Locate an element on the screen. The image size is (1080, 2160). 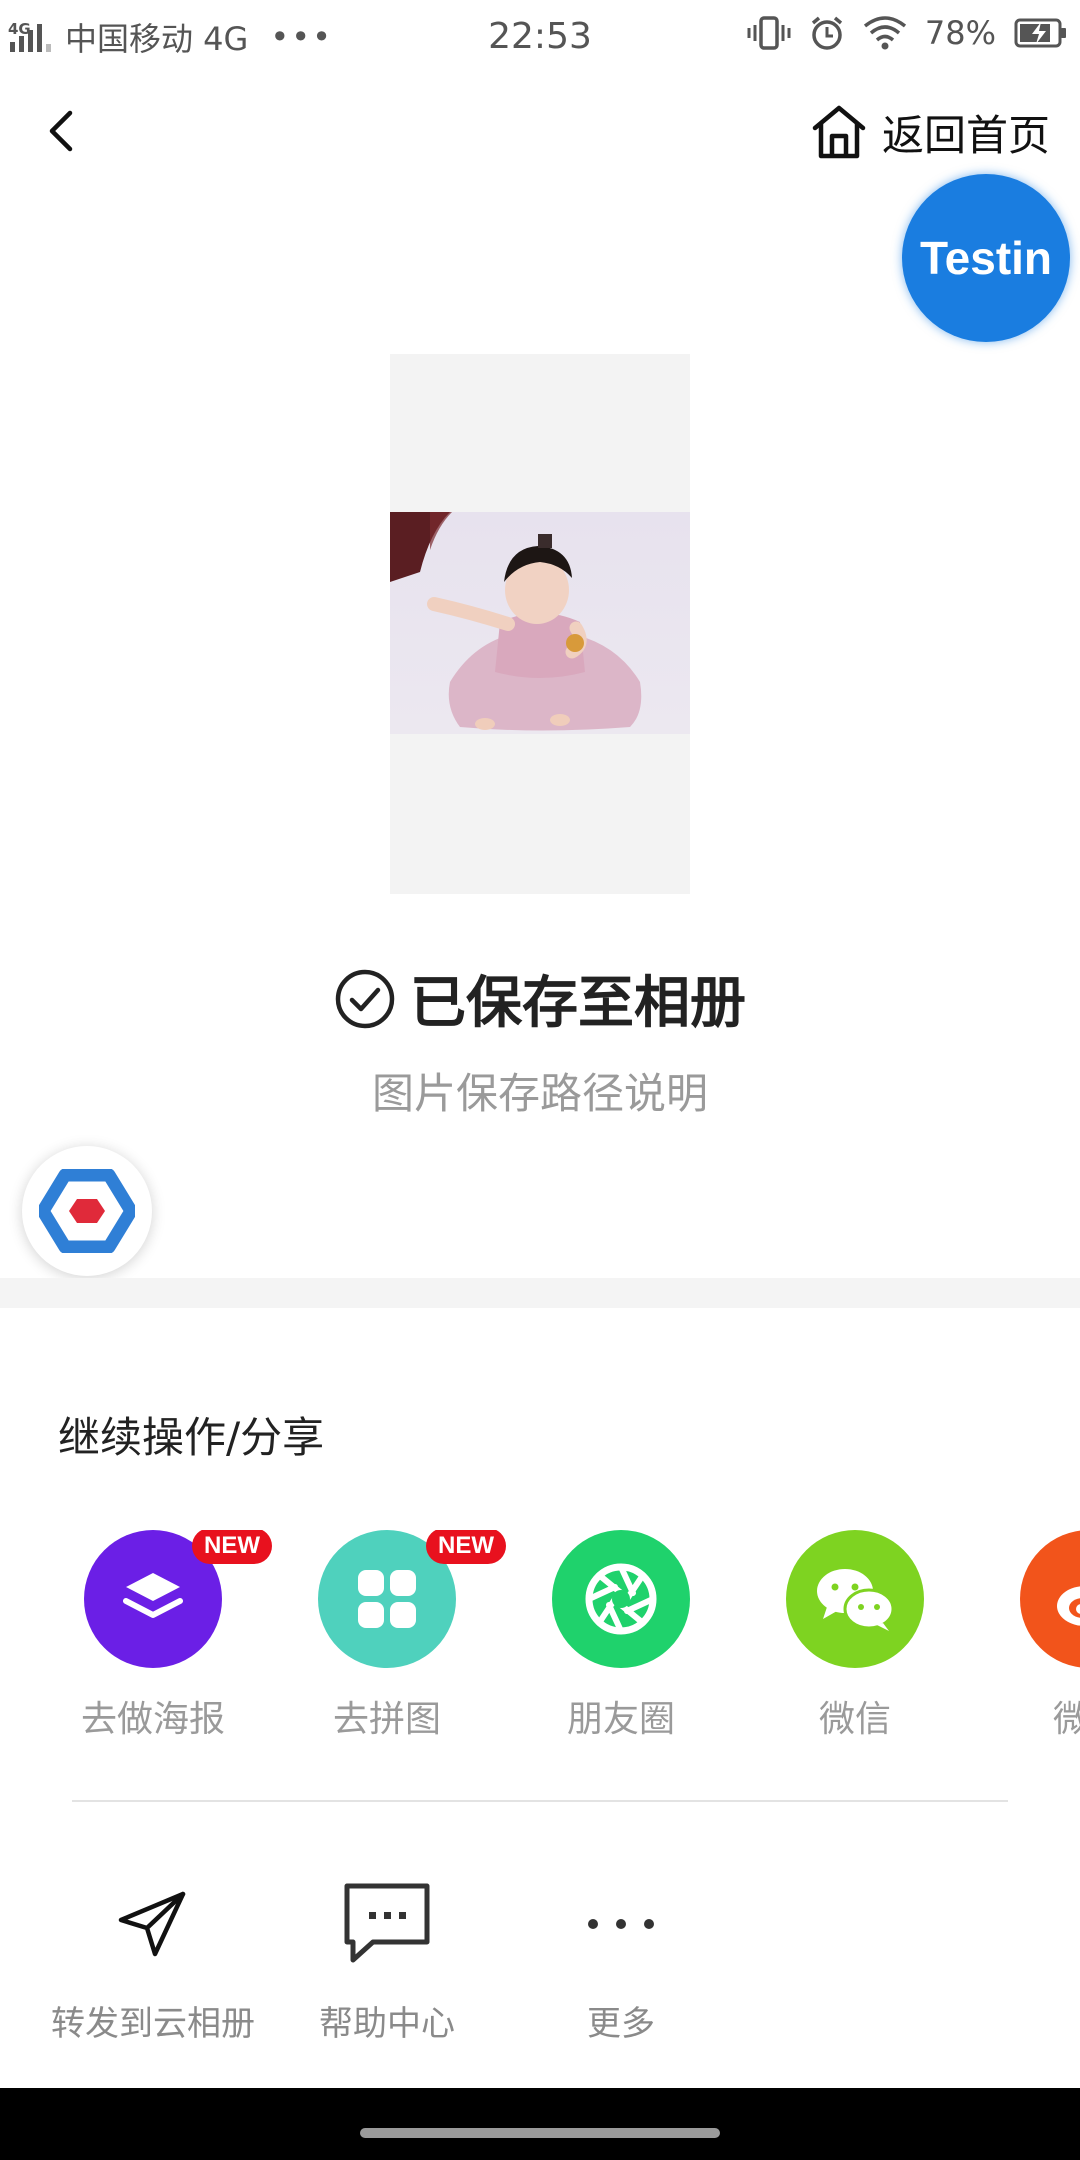
share-label: 去做海报 is located at coordinates (152, 1719).